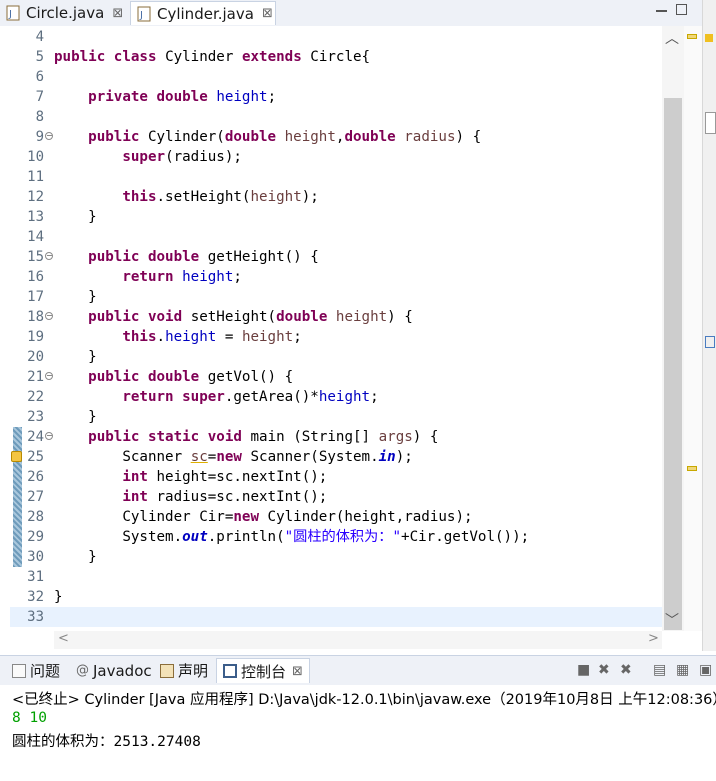  What do you see at coordinates (336, 597) in the screenshot?
I see `code-line: 32 }` at bounding box center [336, 597].